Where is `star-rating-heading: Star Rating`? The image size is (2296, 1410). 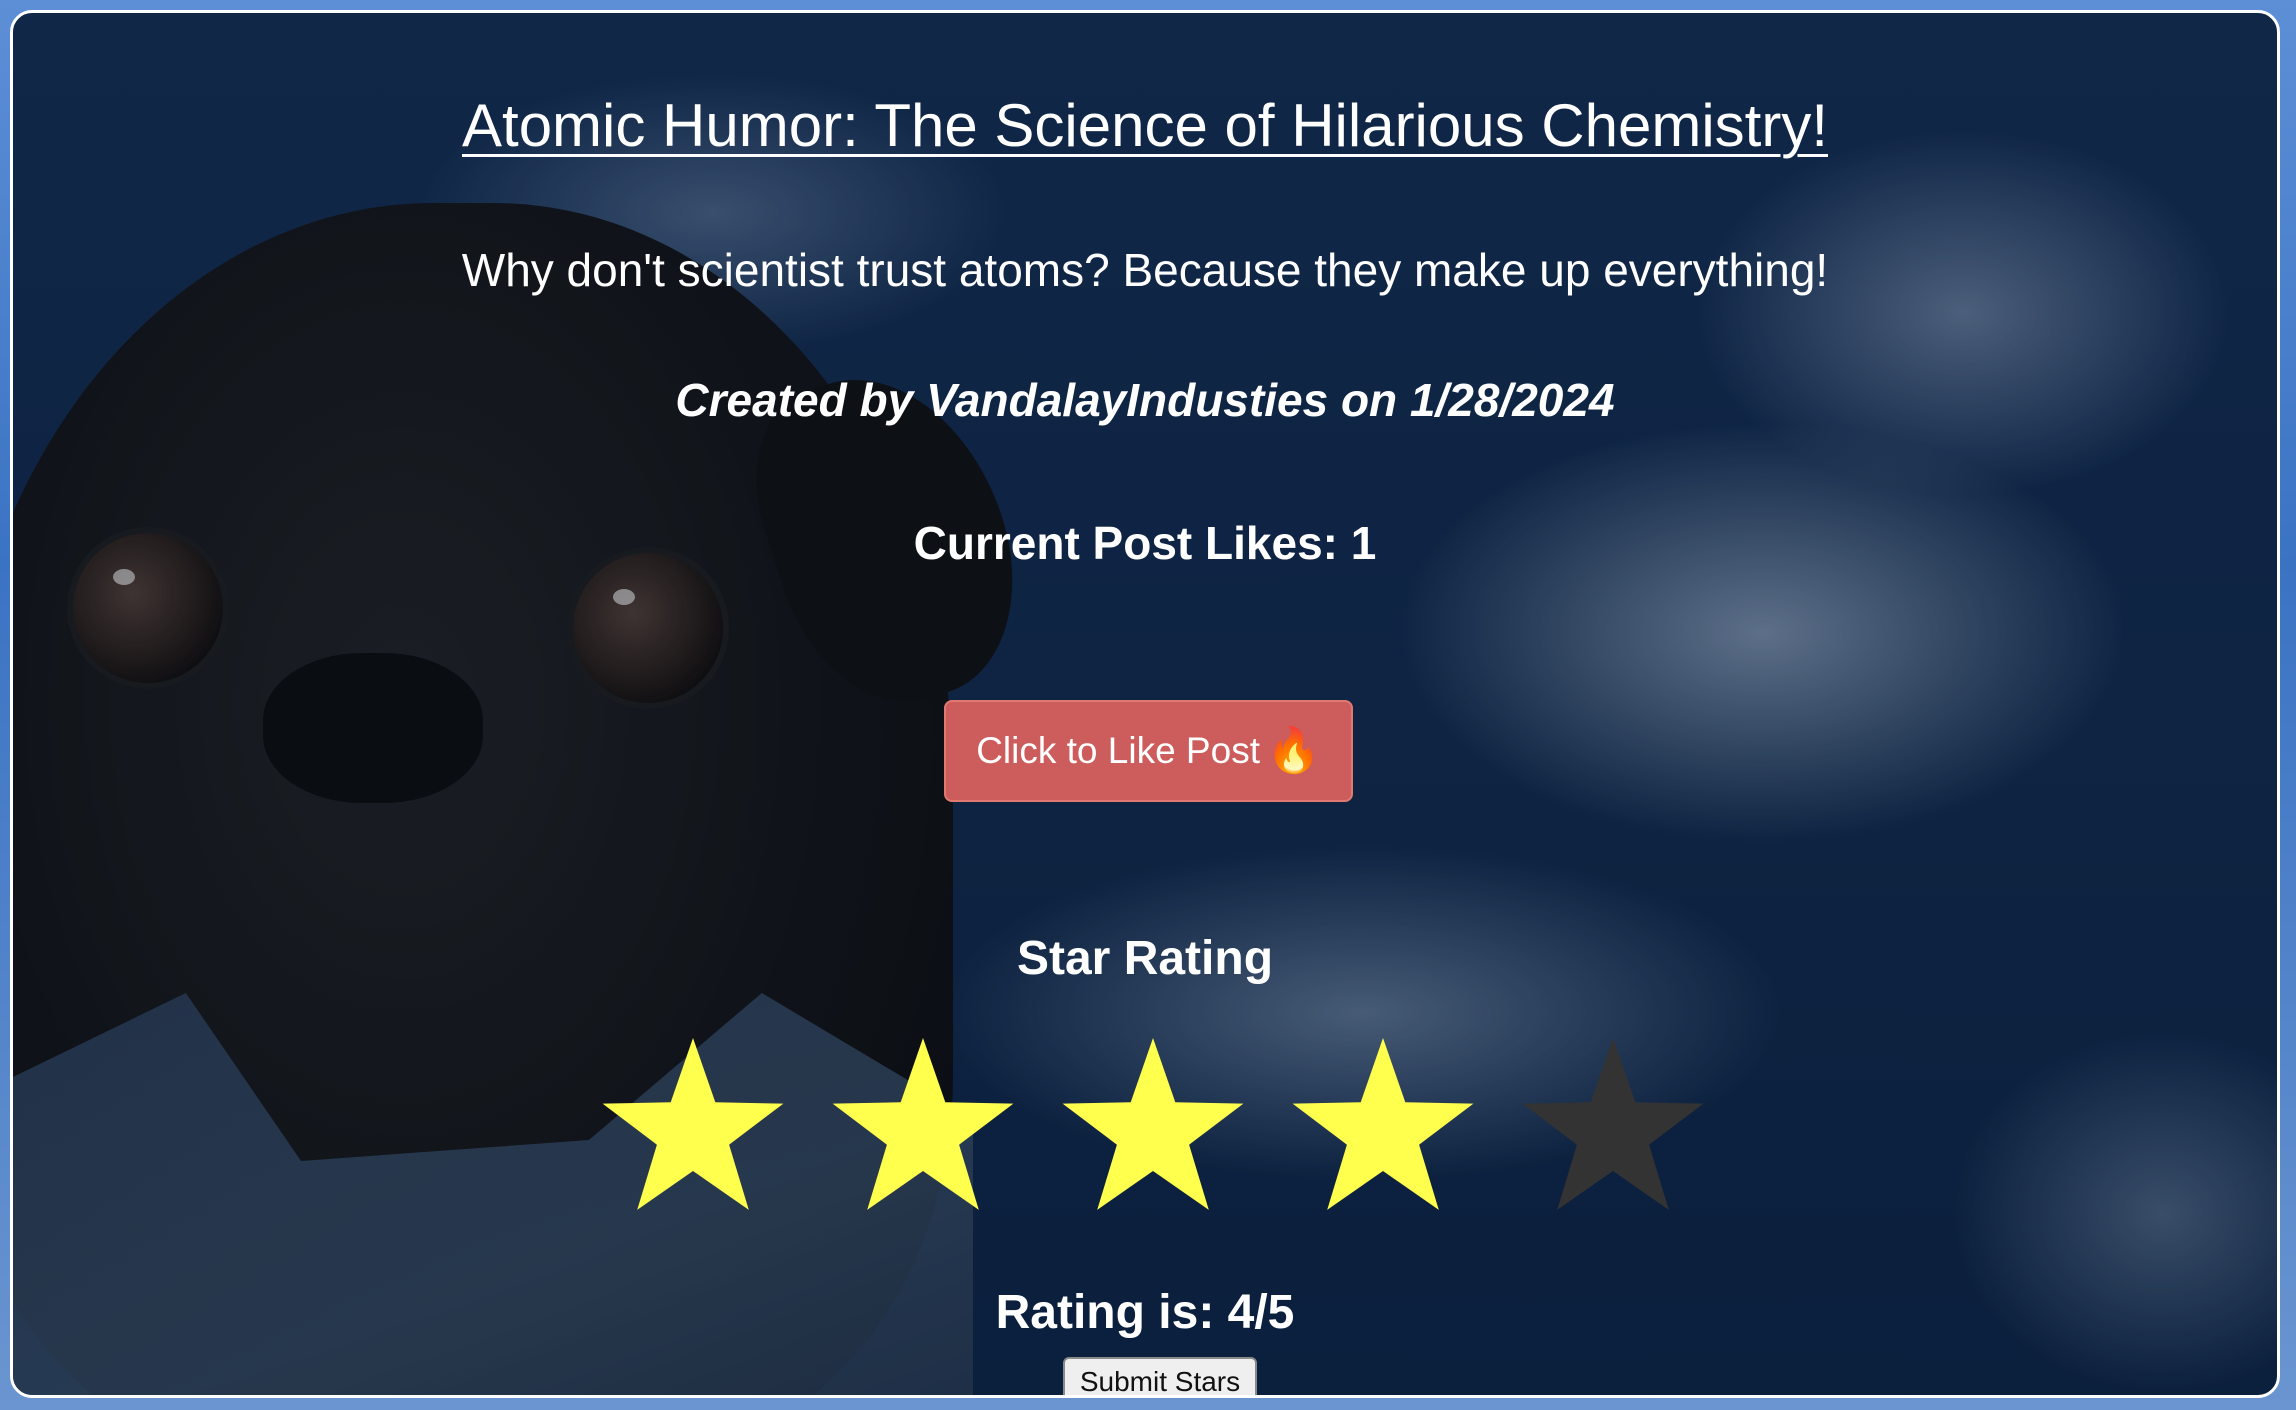
star-rating-heading: Star Rating is located at coordinates (1145, 958).